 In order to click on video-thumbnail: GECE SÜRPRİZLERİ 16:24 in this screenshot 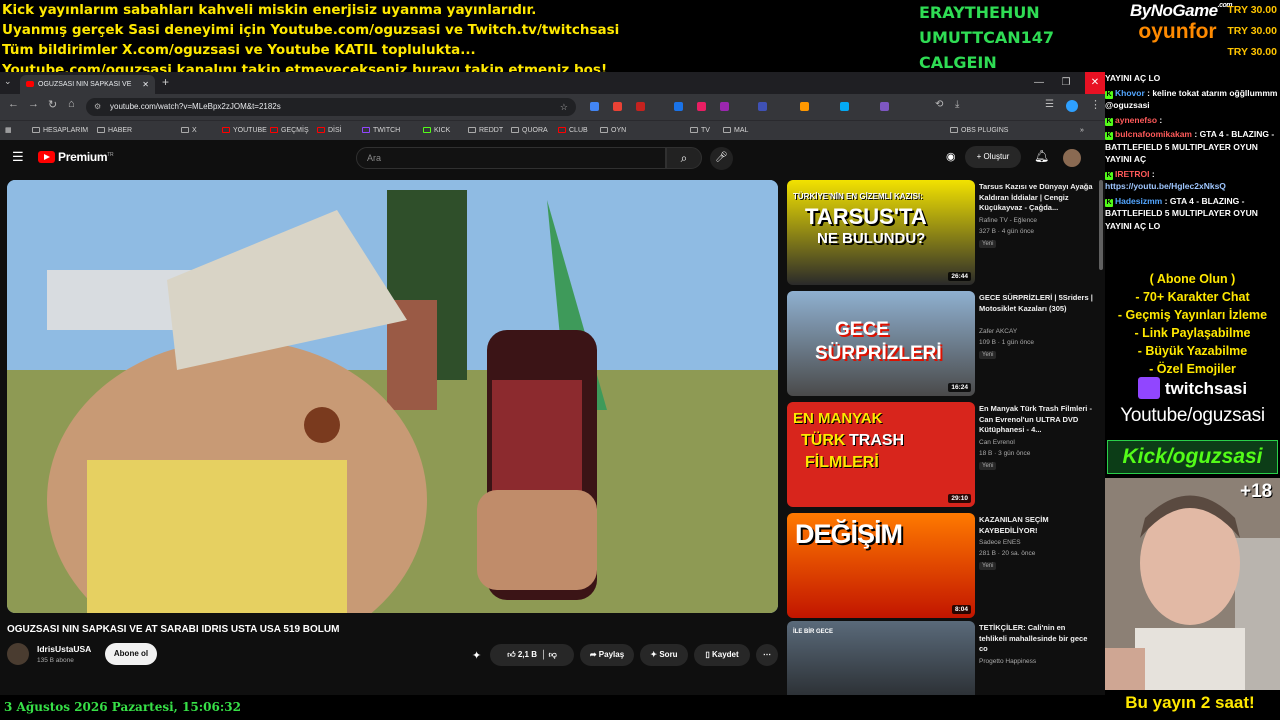, I will do `click(881, 343)`.